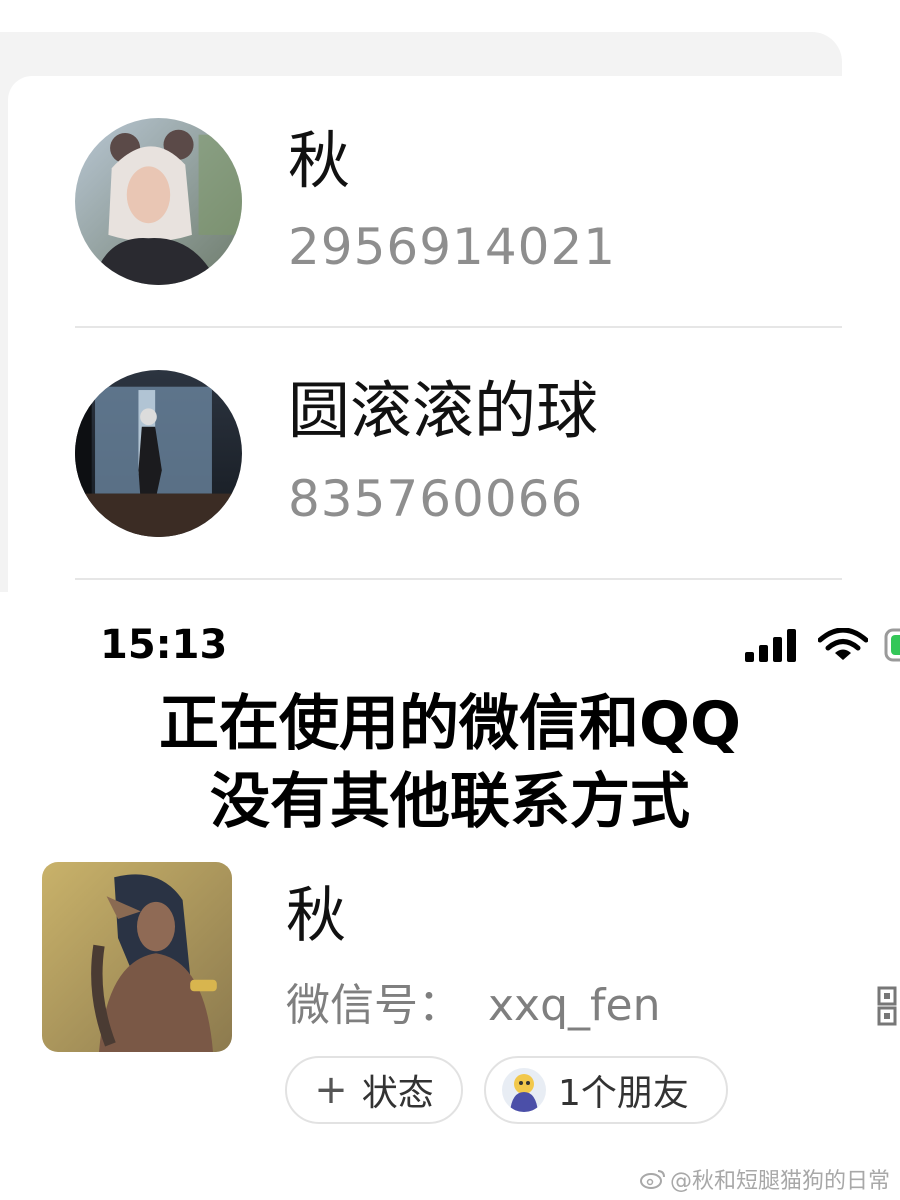 This screenshot has height=1200, width=900. Describe the element at coordinates (316, 916) in the screenshot. I see `profile-name: 秋` at that location.